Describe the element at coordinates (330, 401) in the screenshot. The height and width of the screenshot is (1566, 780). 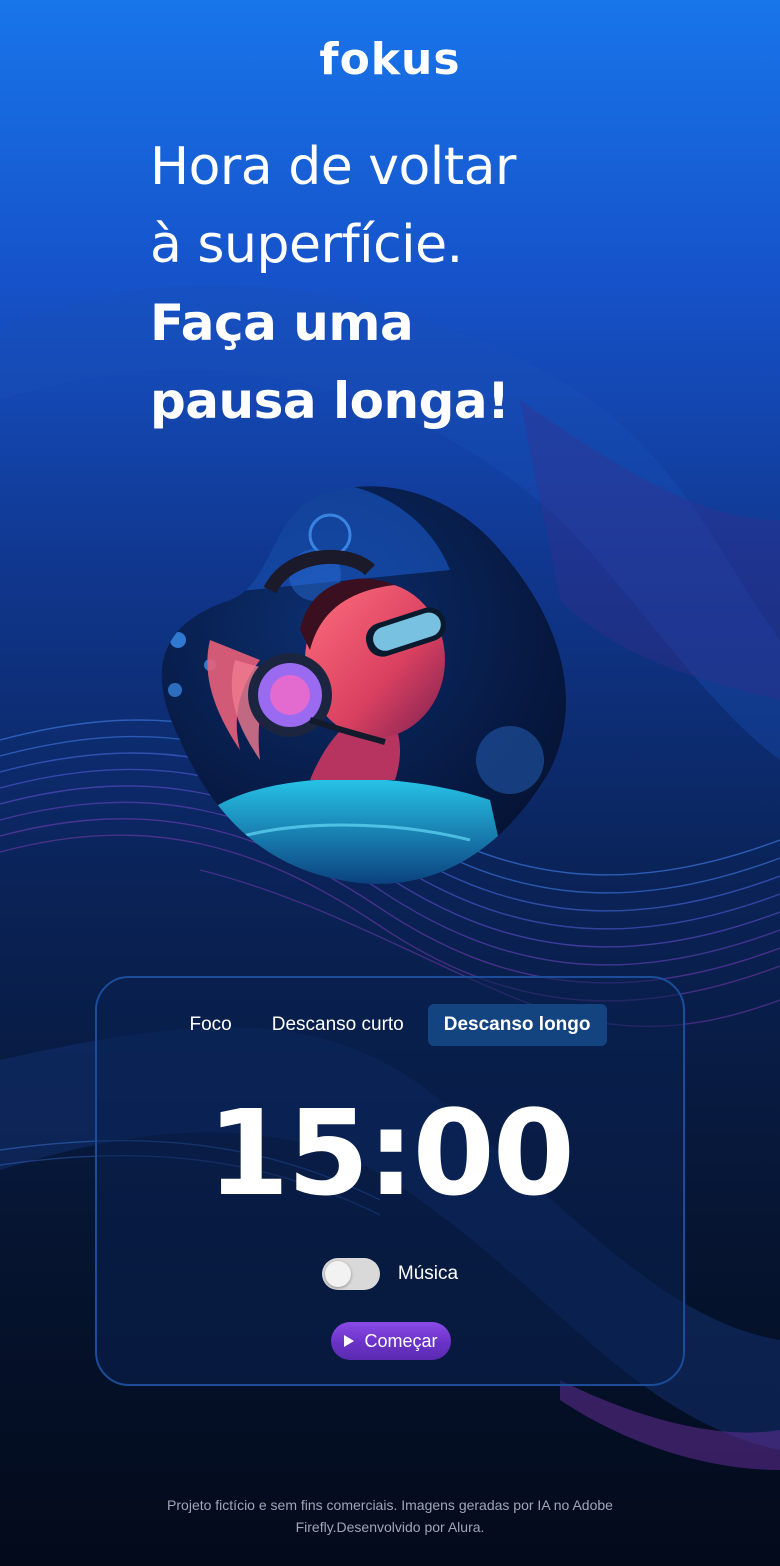
I see `headline-line-4: pausa longa!` at that location.